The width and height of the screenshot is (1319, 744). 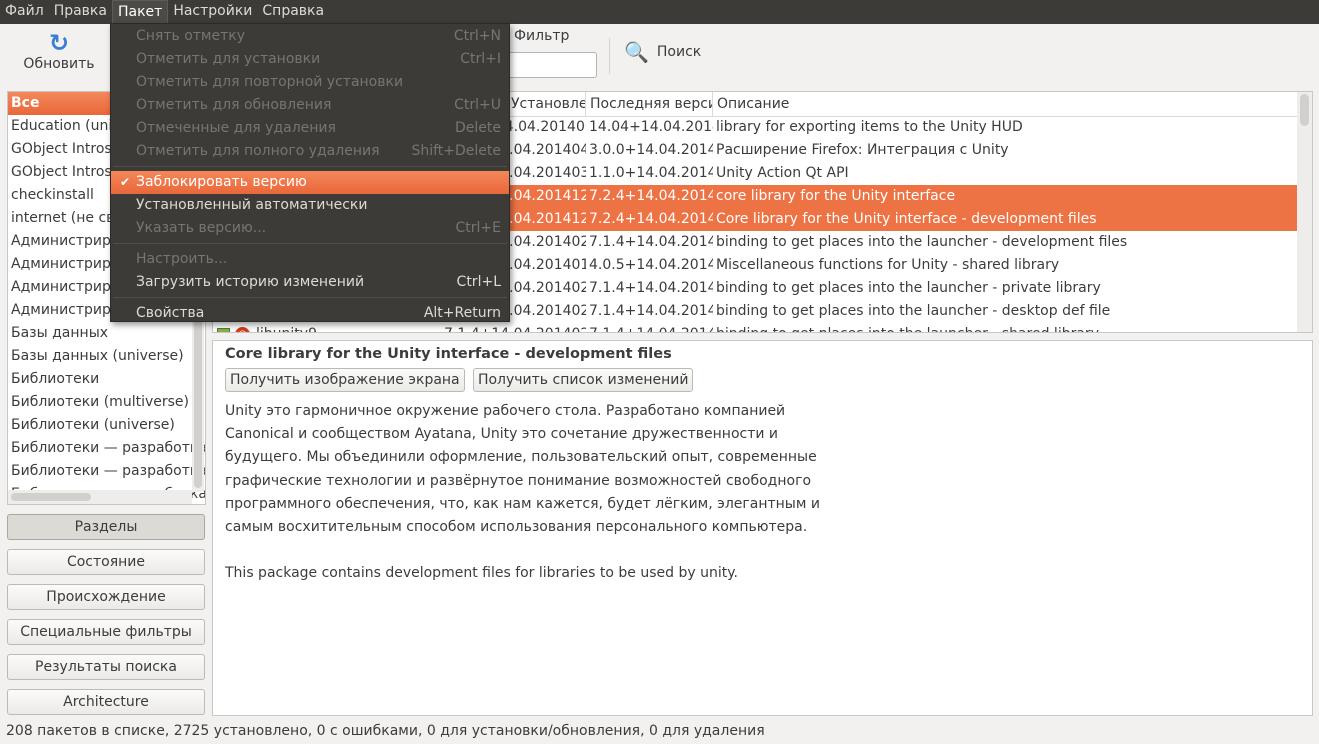 I want to click on reload-icon: ↻, so click(x=59, y=43).